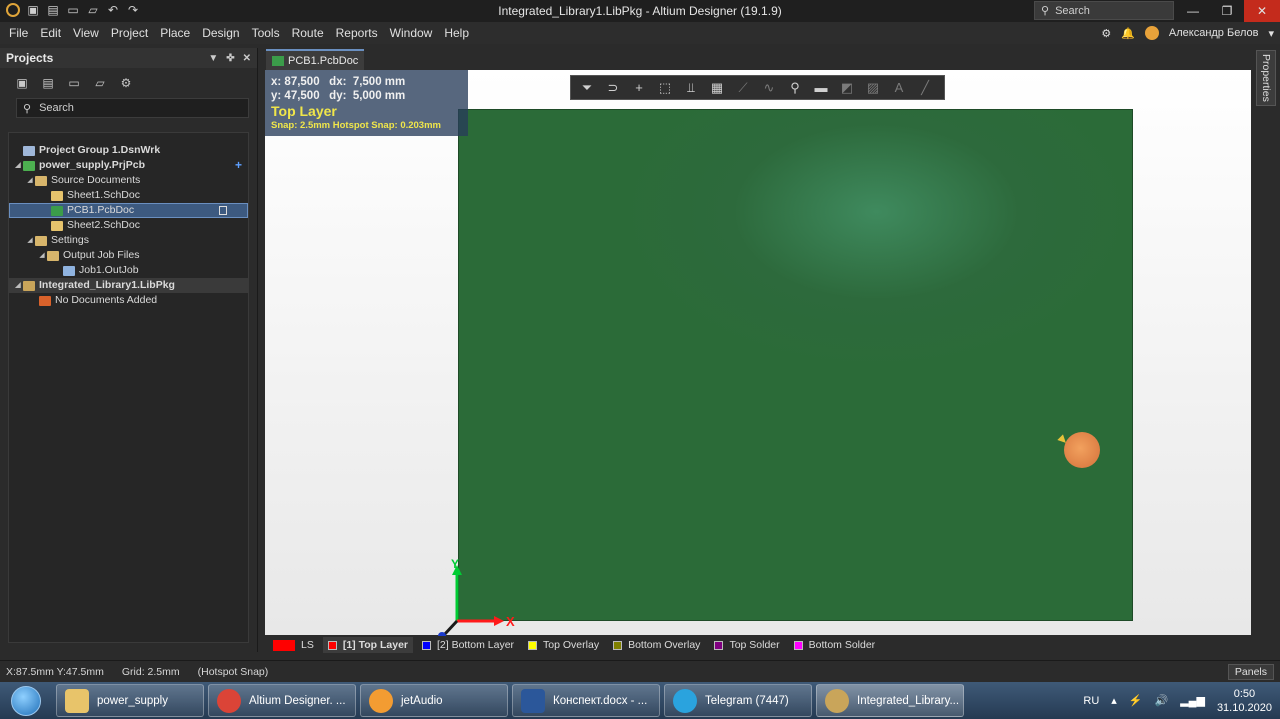  I want to click on menu-project: Project, so click(129, 33).